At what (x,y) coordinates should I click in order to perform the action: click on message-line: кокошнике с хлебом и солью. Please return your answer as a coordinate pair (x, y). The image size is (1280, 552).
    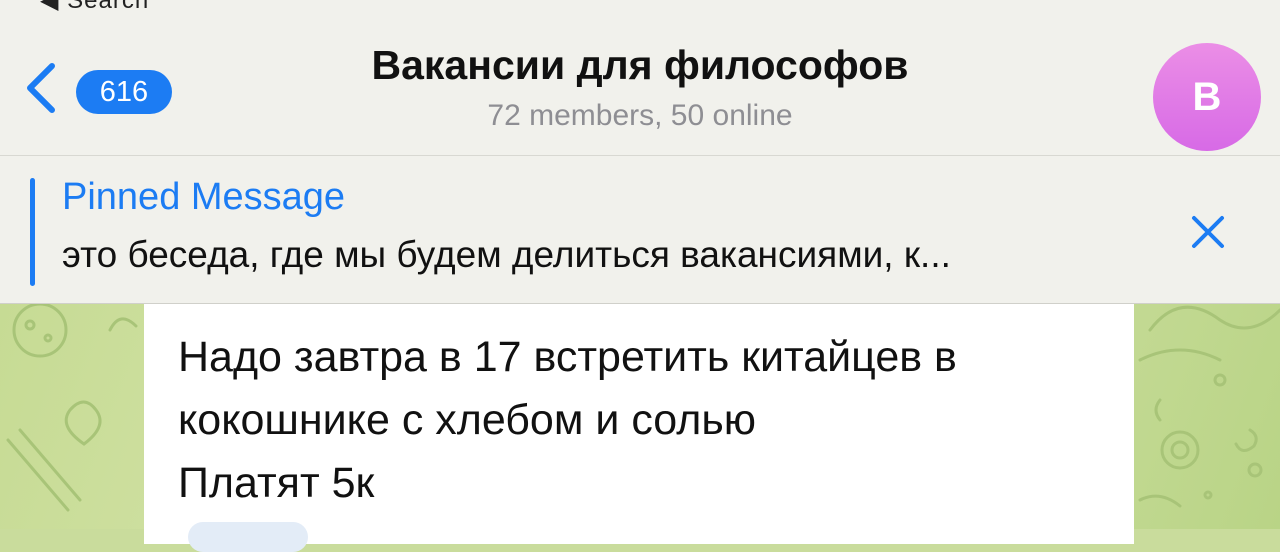
    Looking at the image, I should click on (467, 420).